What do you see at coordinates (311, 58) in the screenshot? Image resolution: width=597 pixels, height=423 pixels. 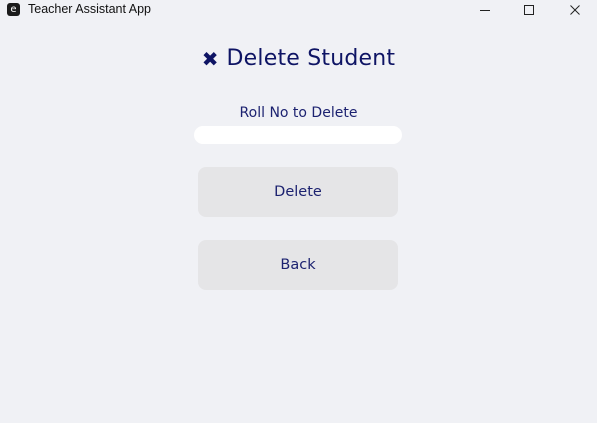 I see `page-title: Delete Student` at bounding box center [311, 58].